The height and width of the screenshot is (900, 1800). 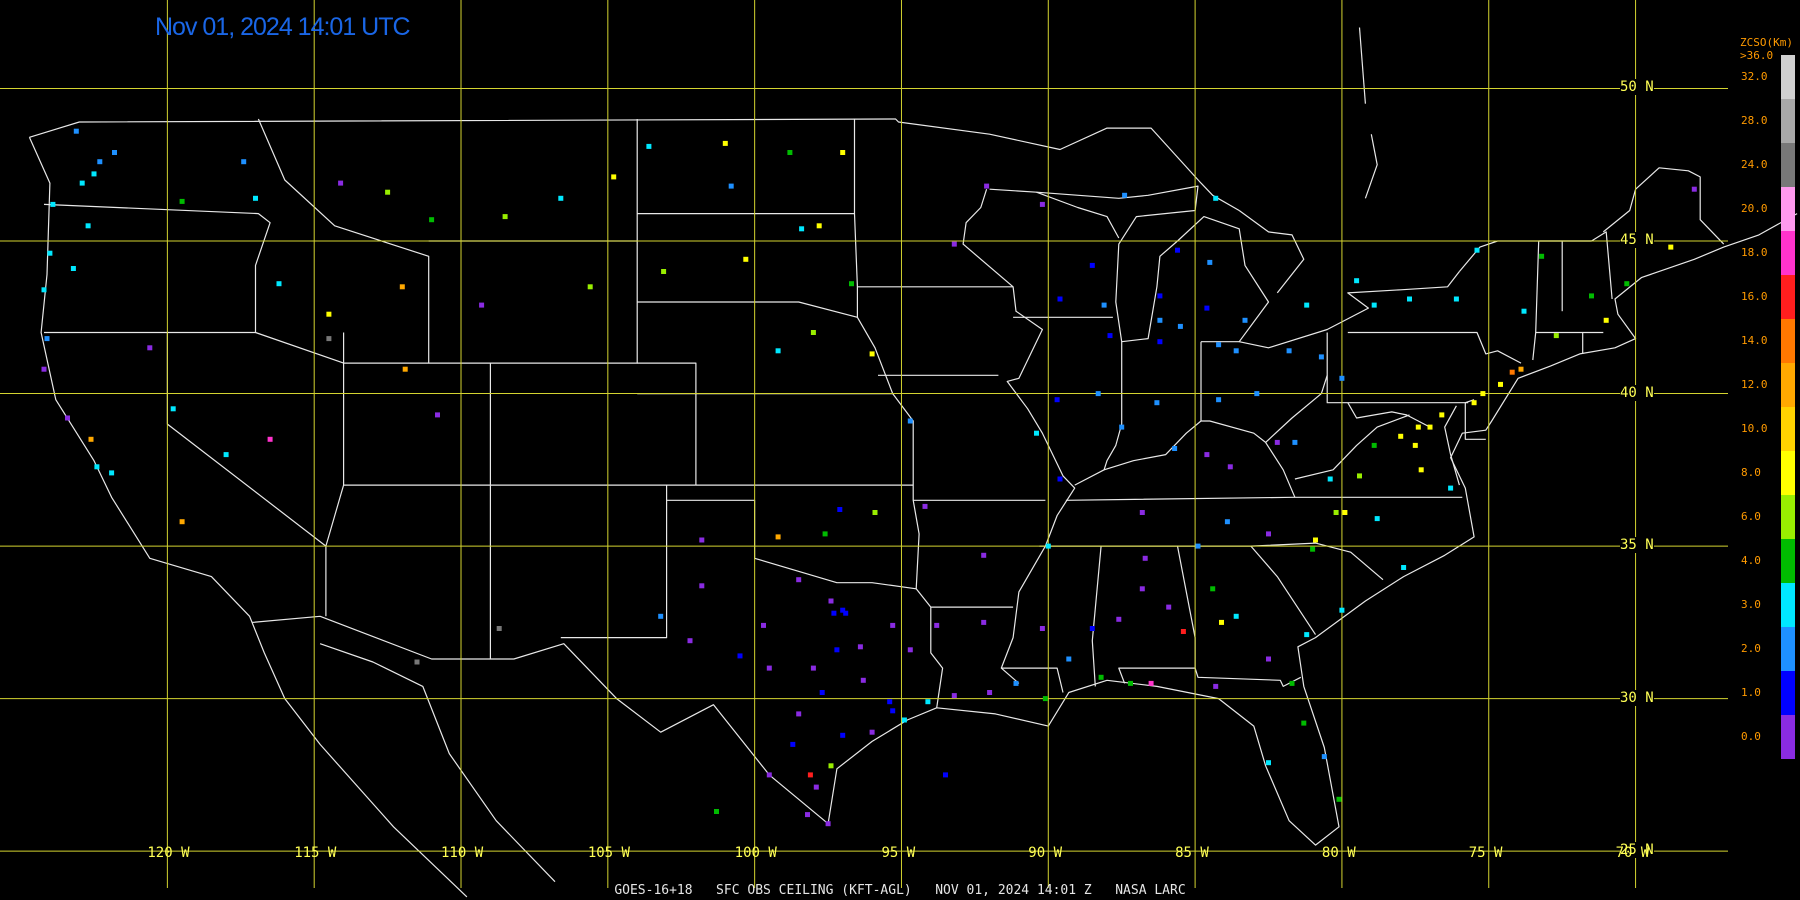 What do you see at coordinates (1338, 853) in the screenshot?
I see `longitude-label: 80 W` at bounding box center [1338, 853].